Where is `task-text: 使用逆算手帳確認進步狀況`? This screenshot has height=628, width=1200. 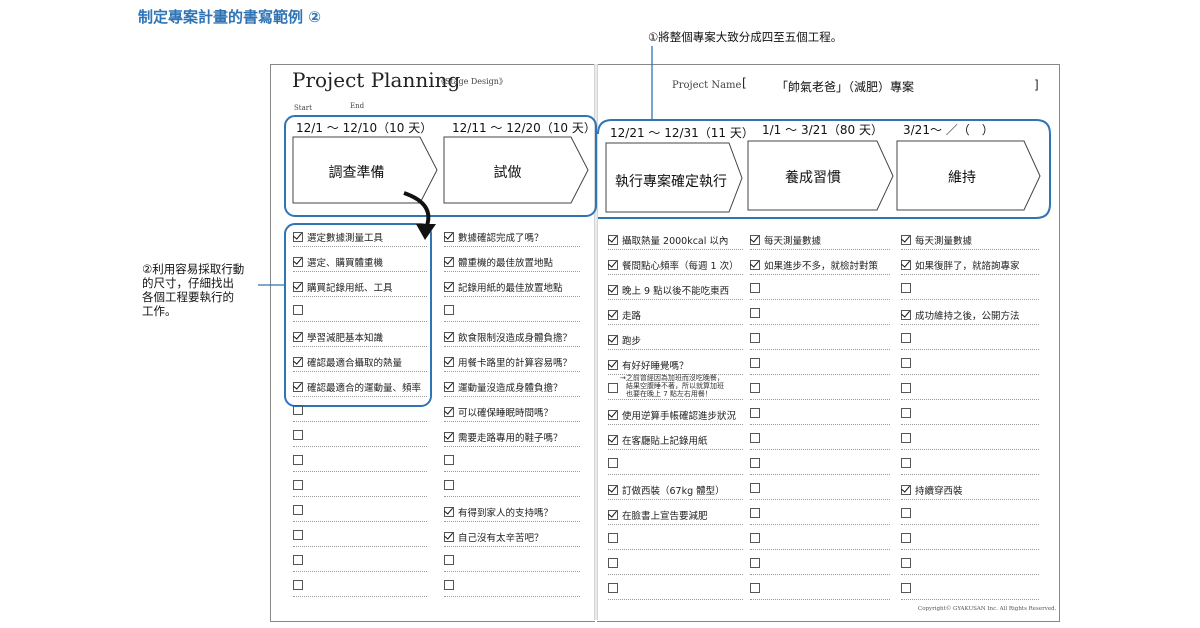
task-text: 使用逆算手帳確認進步狀況 is located at coordinates (679, 416).